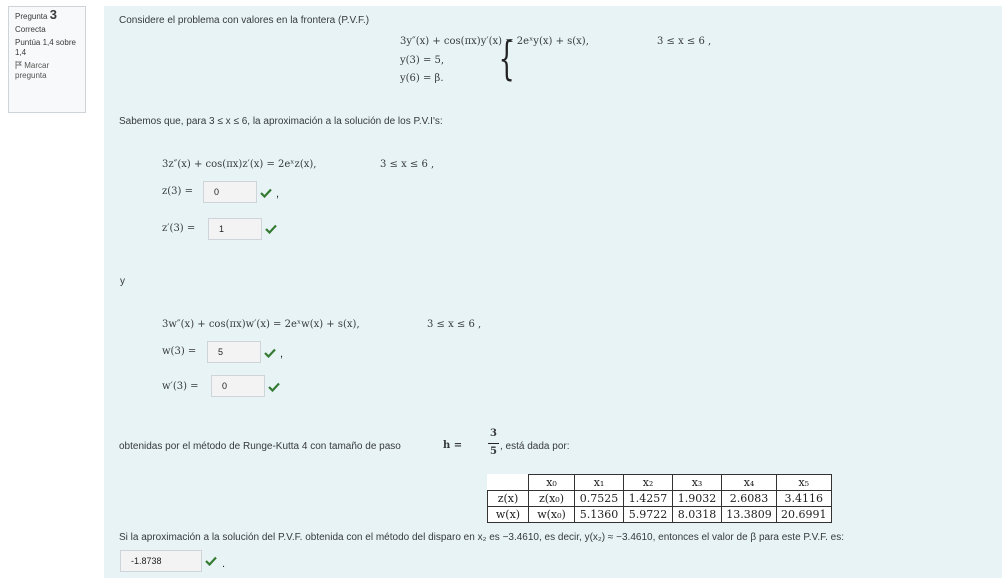 The height and width of the screenshot is (579, 1004). What do you see at coordinates (179, 228) in the screenshot?
I see `ivp1-cond2-label: z′(3) =` at bounding box center [179, 228].